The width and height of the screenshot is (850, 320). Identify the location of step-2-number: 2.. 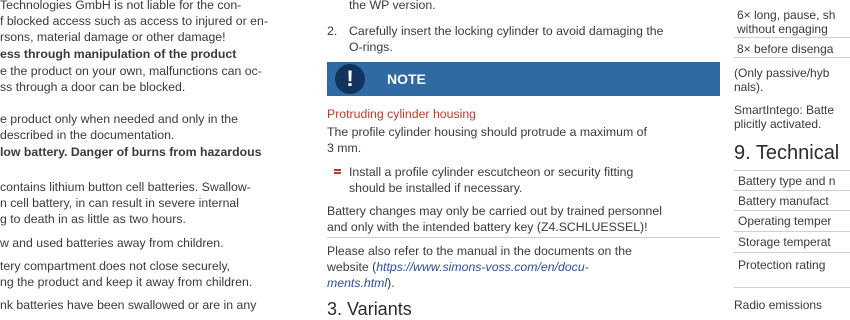
(332, 31).